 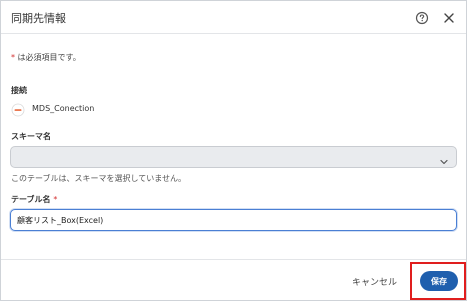 What do you see at coordinates (31, 199) in the screenshot?
I see `table-name-label-text: テーブル名` at bounding box center [31, 199].